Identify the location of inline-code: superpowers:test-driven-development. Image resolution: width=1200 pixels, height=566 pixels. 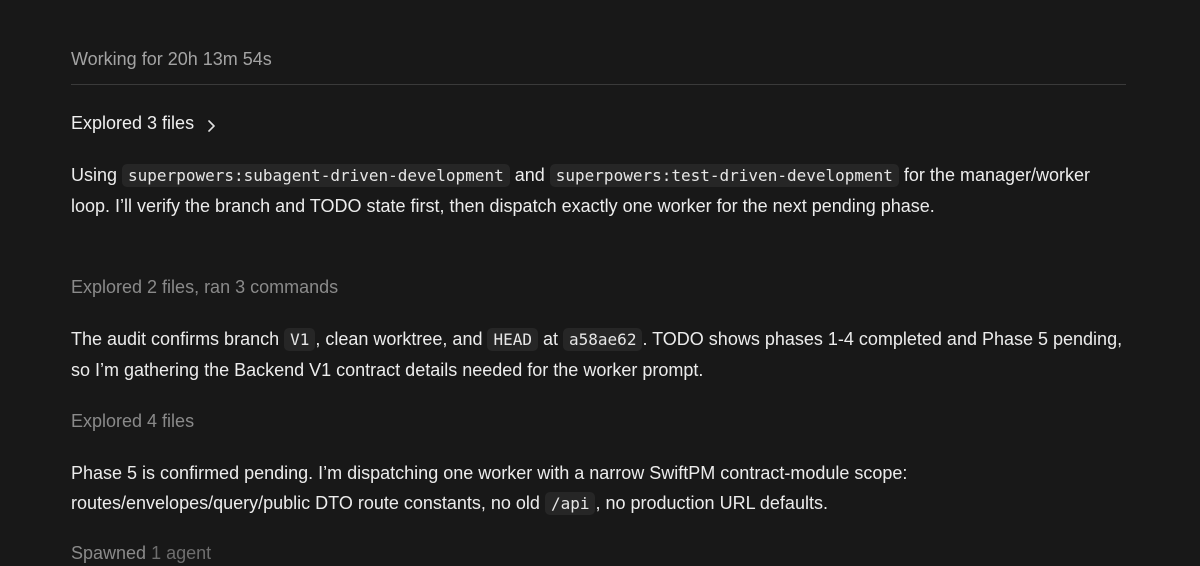
(724, 175).